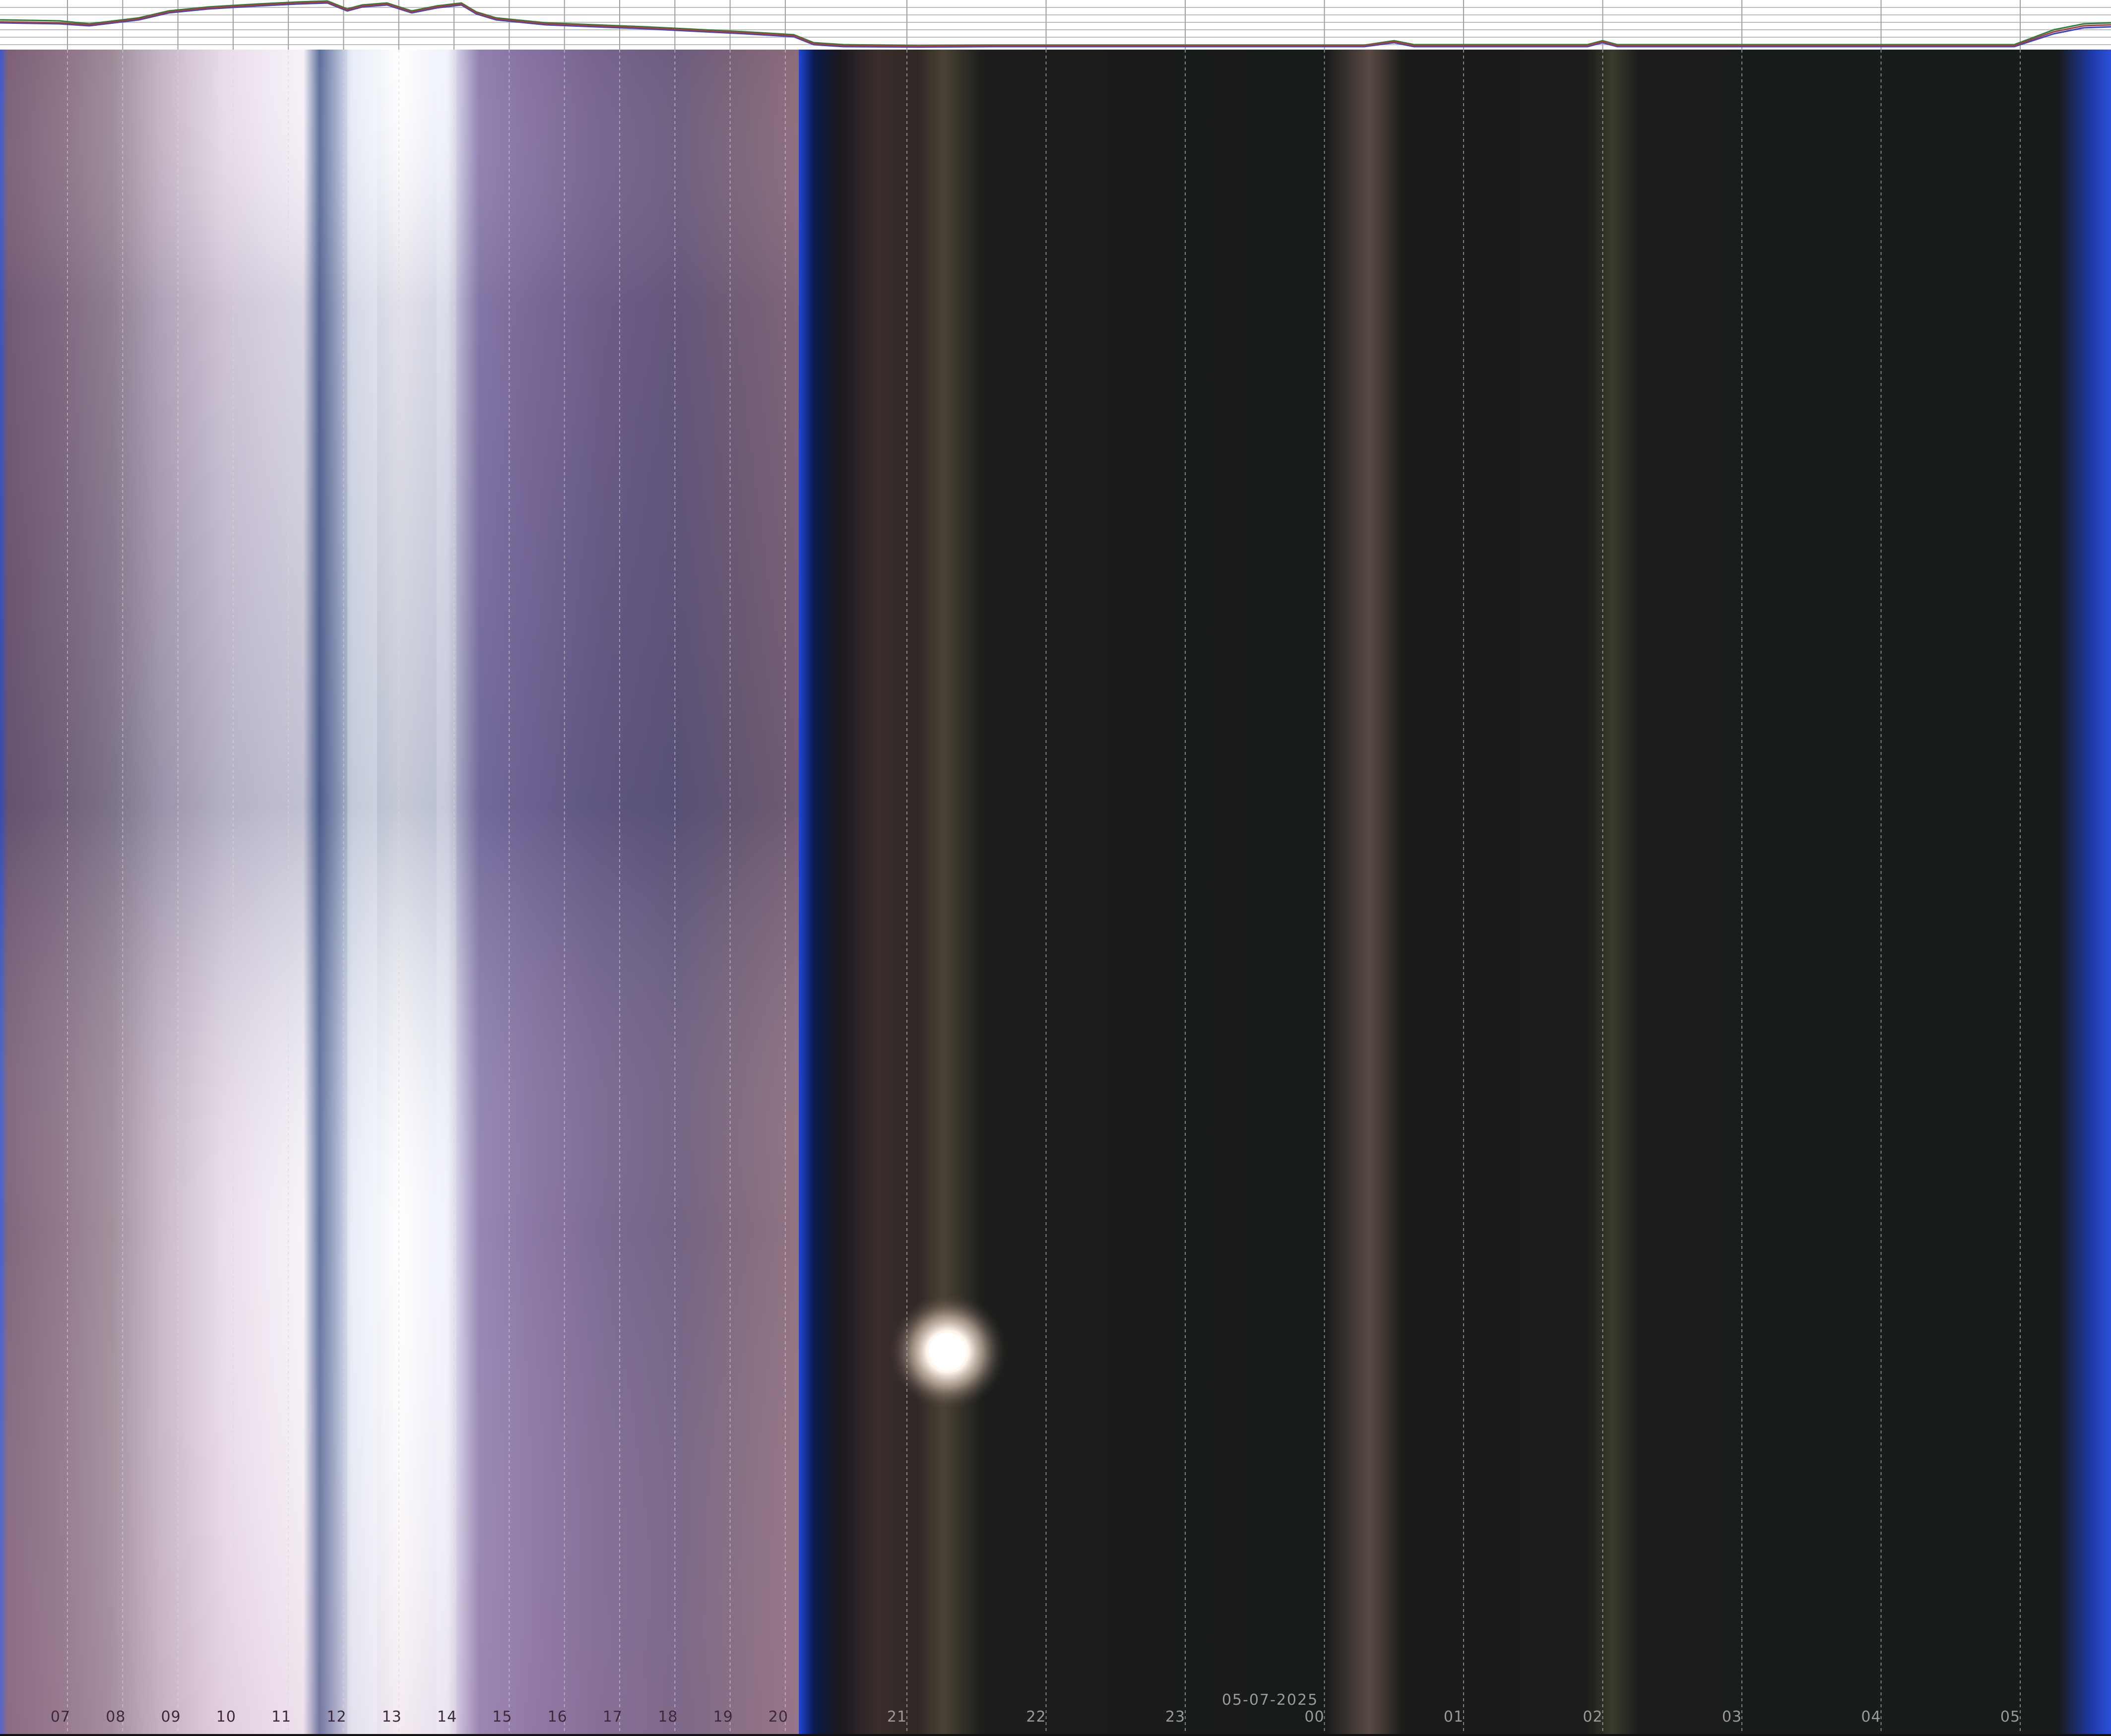 The height and width of the screenshot is (1736, 2111). What do you see at coordinates (1454, 1717) in the screenshot?
I see `hour-label: 01` at bounding box center [1454, 1717].